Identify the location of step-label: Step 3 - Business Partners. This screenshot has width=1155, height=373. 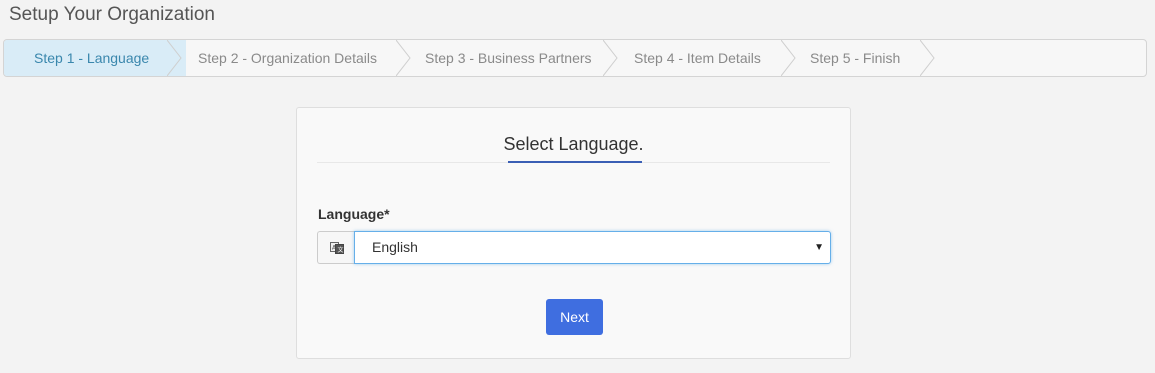
(508, 58).